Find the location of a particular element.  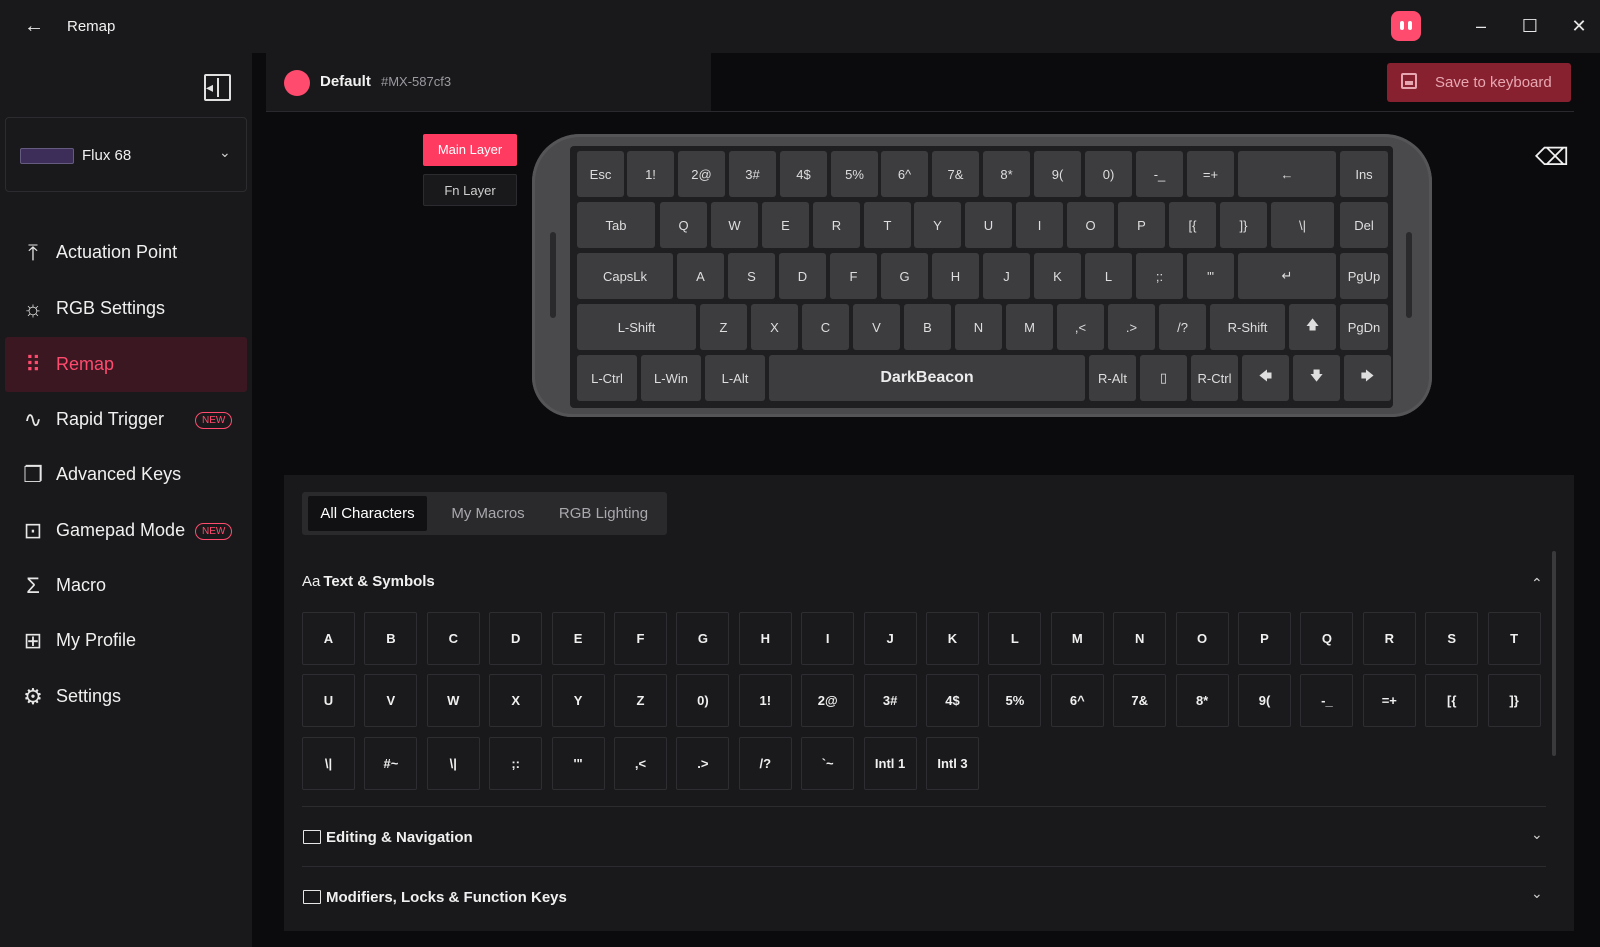

device-selector: Flux 68 ⌄ is located at coordinates (126, 154).